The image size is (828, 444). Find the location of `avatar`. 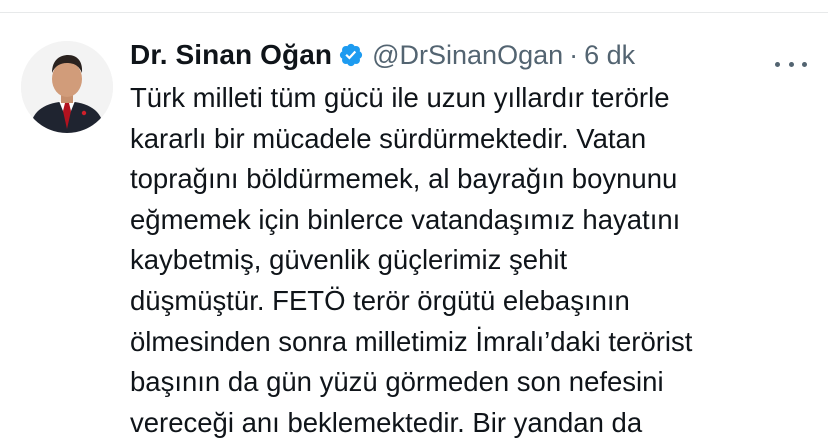

avatar is located at coordinates (67, 87).